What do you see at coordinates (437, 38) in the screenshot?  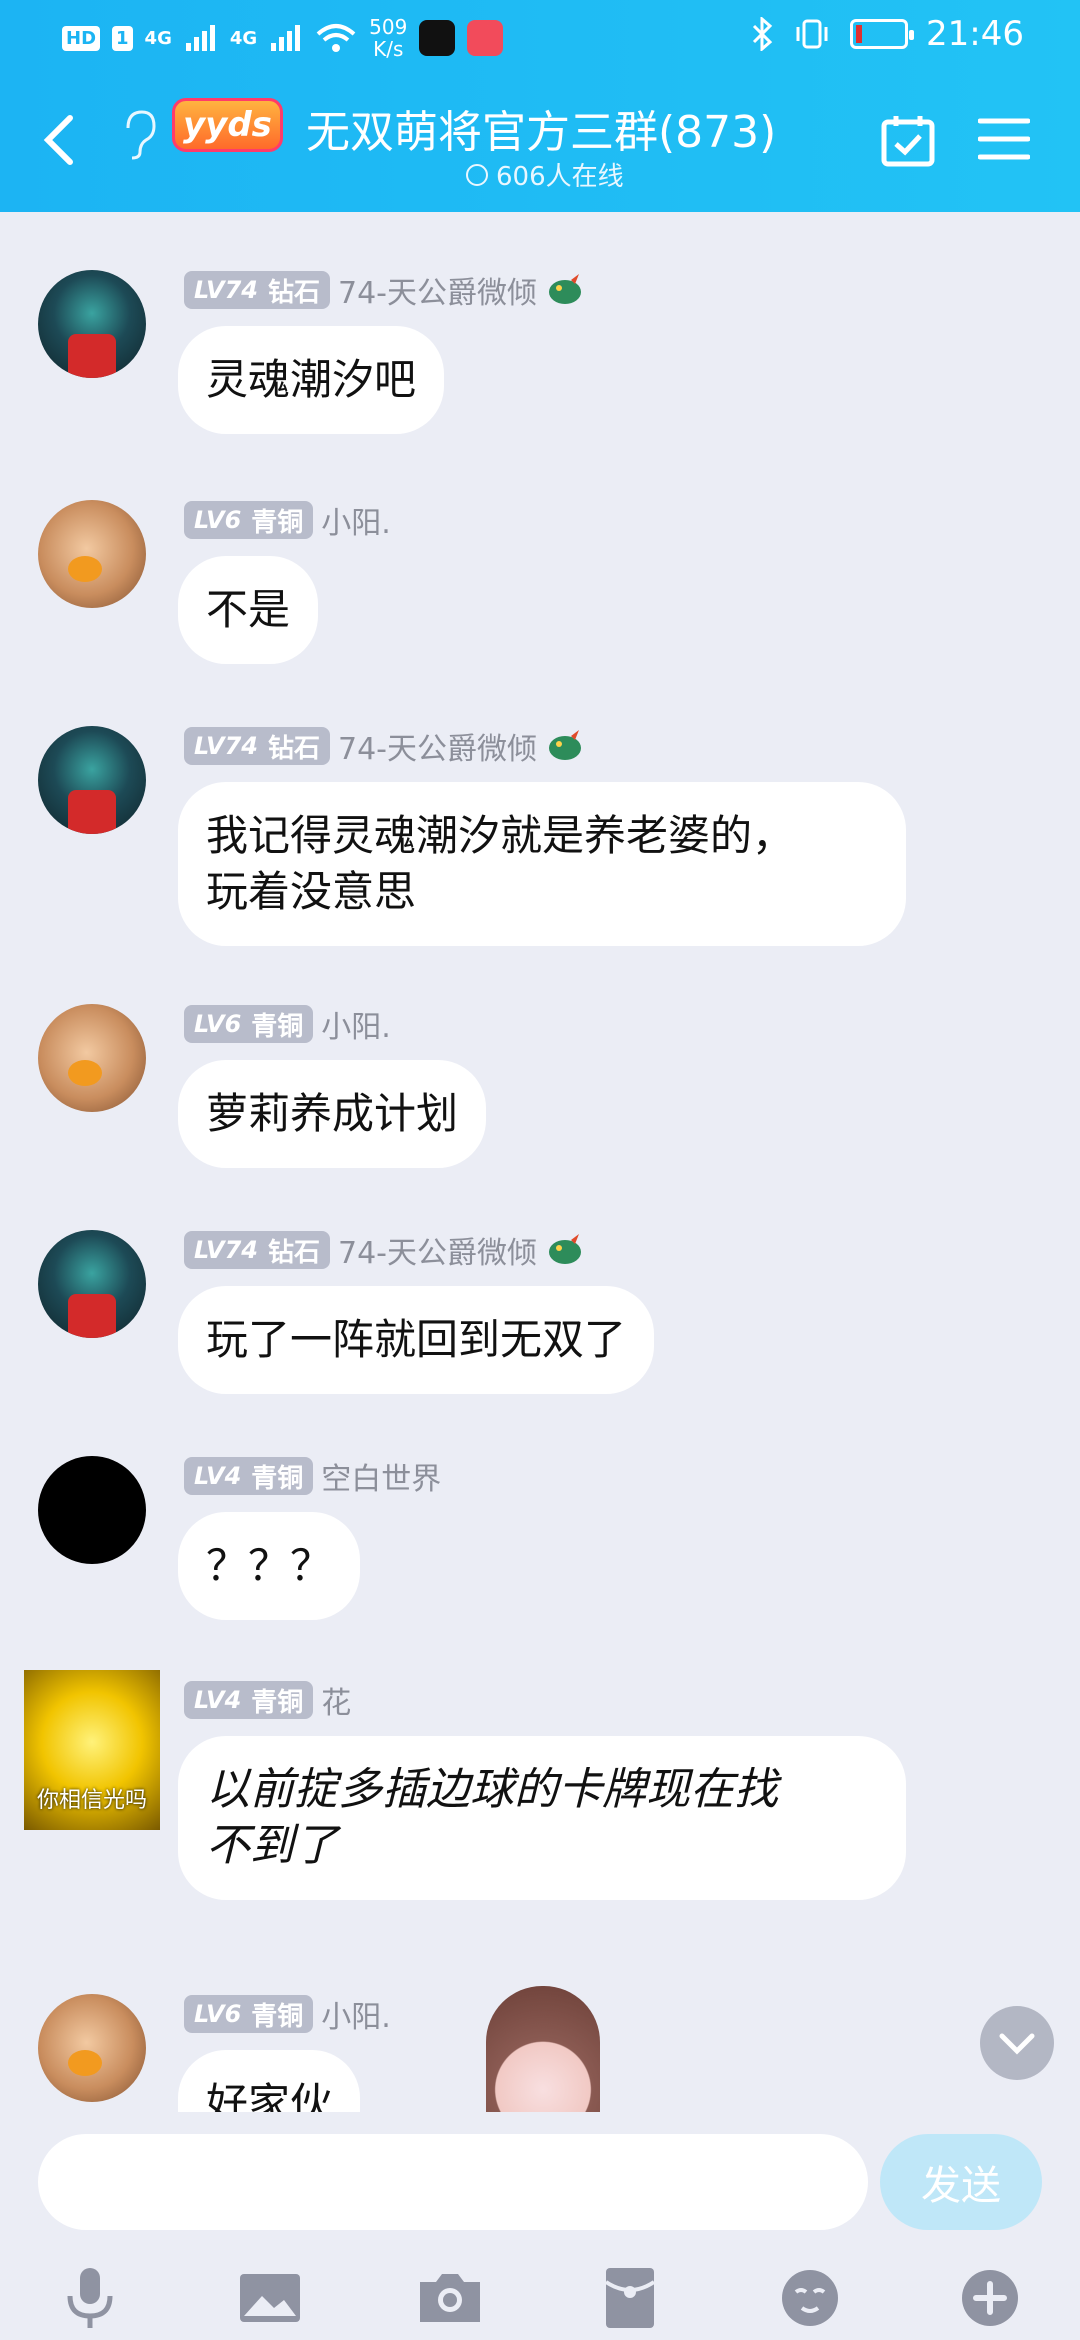 I see `tiktok-icon` at bounding box center [437, 38].